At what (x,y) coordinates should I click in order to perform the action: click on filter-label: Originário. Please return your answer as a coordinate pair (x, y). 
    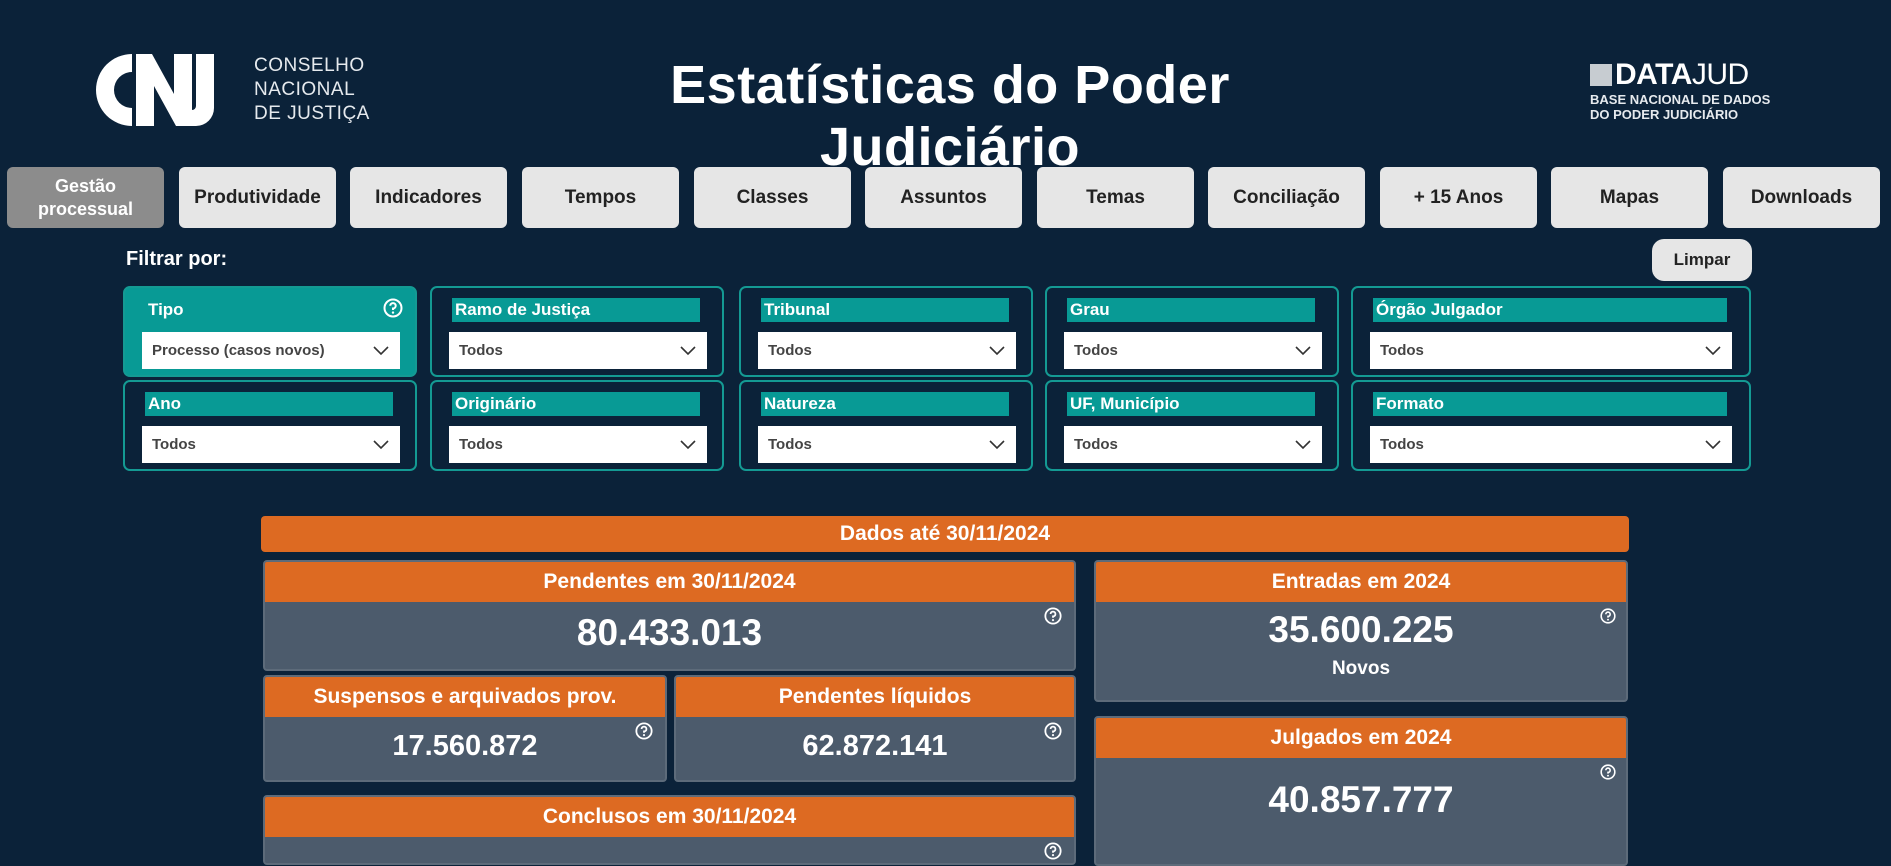
    Looking at the image, I should click on (576, 404).